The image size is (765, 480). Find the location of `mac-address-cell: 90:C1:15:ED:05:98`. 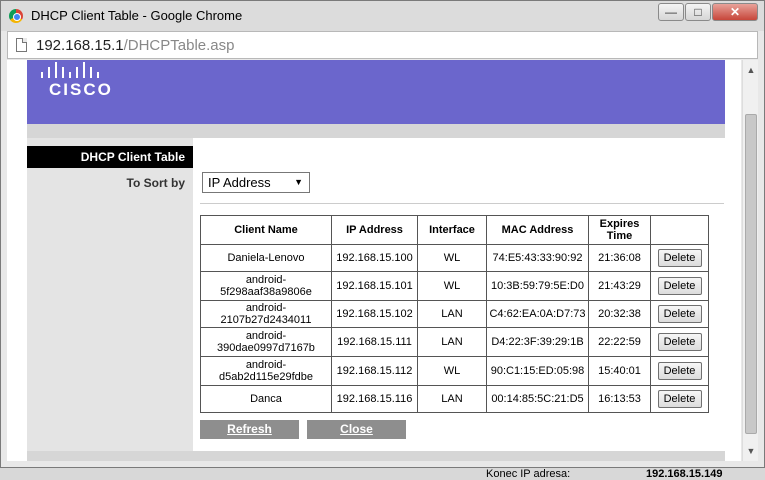

mac-address-cell: 90:C1:15:ED:05:98 is located at coordinates (537, 371).